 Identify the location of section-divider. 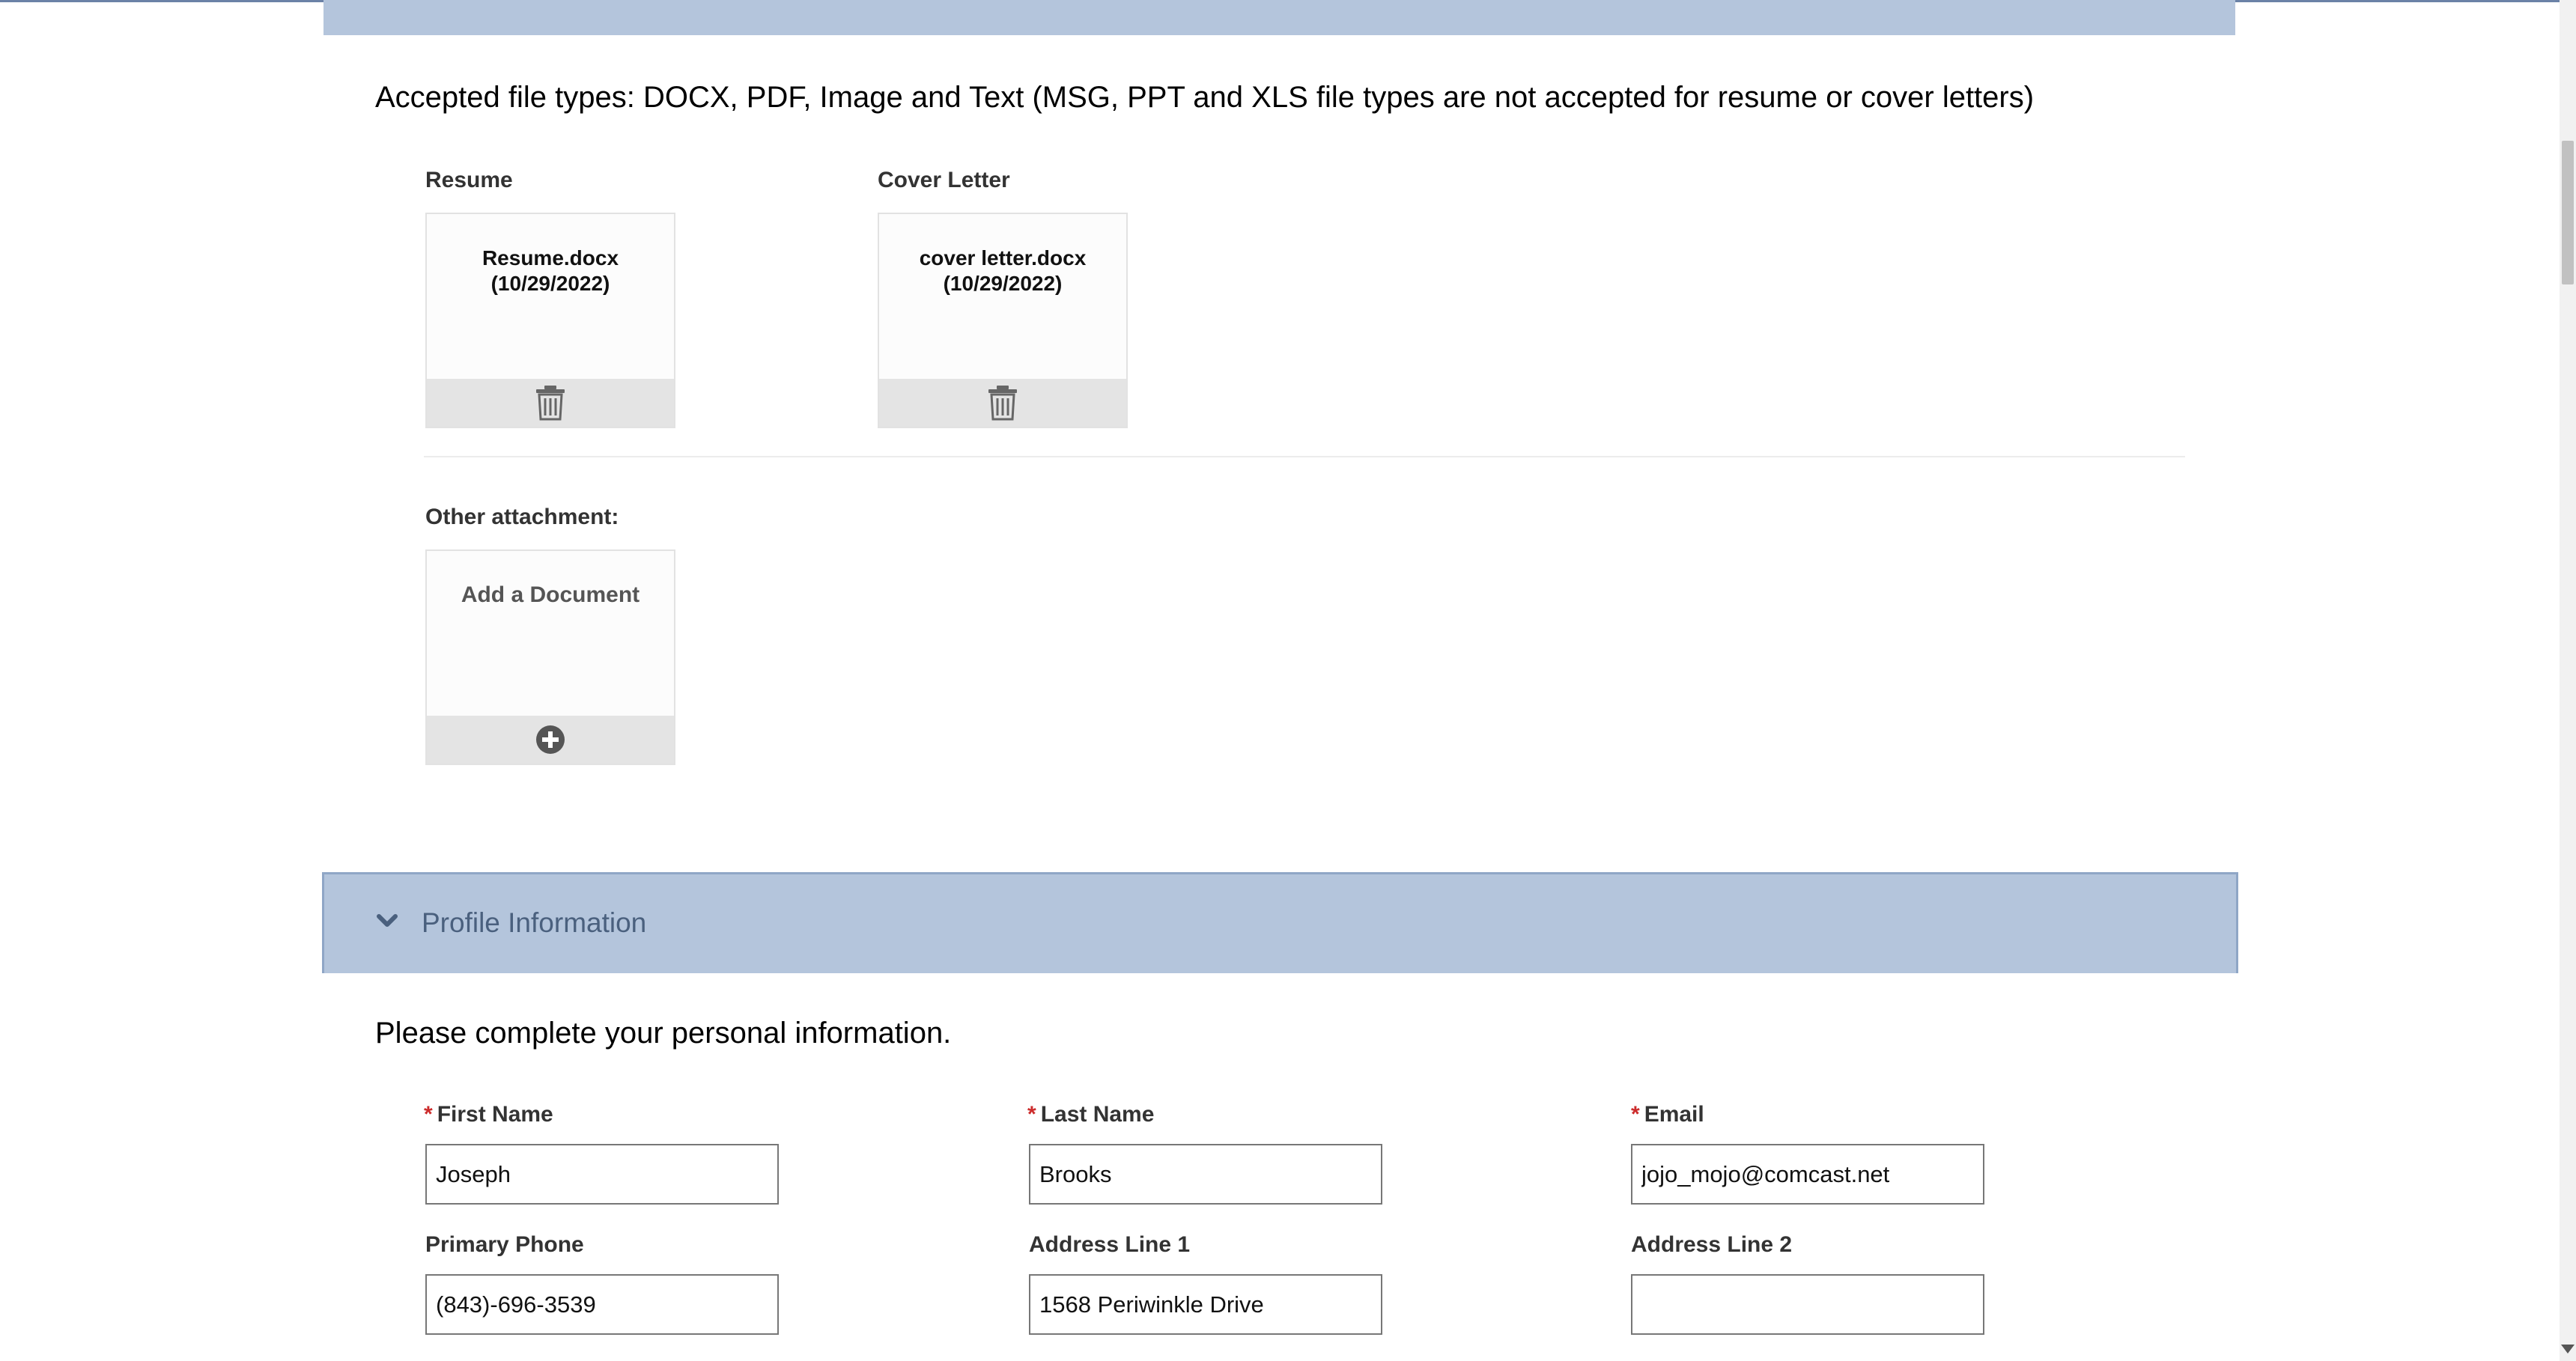
(1304, 456).